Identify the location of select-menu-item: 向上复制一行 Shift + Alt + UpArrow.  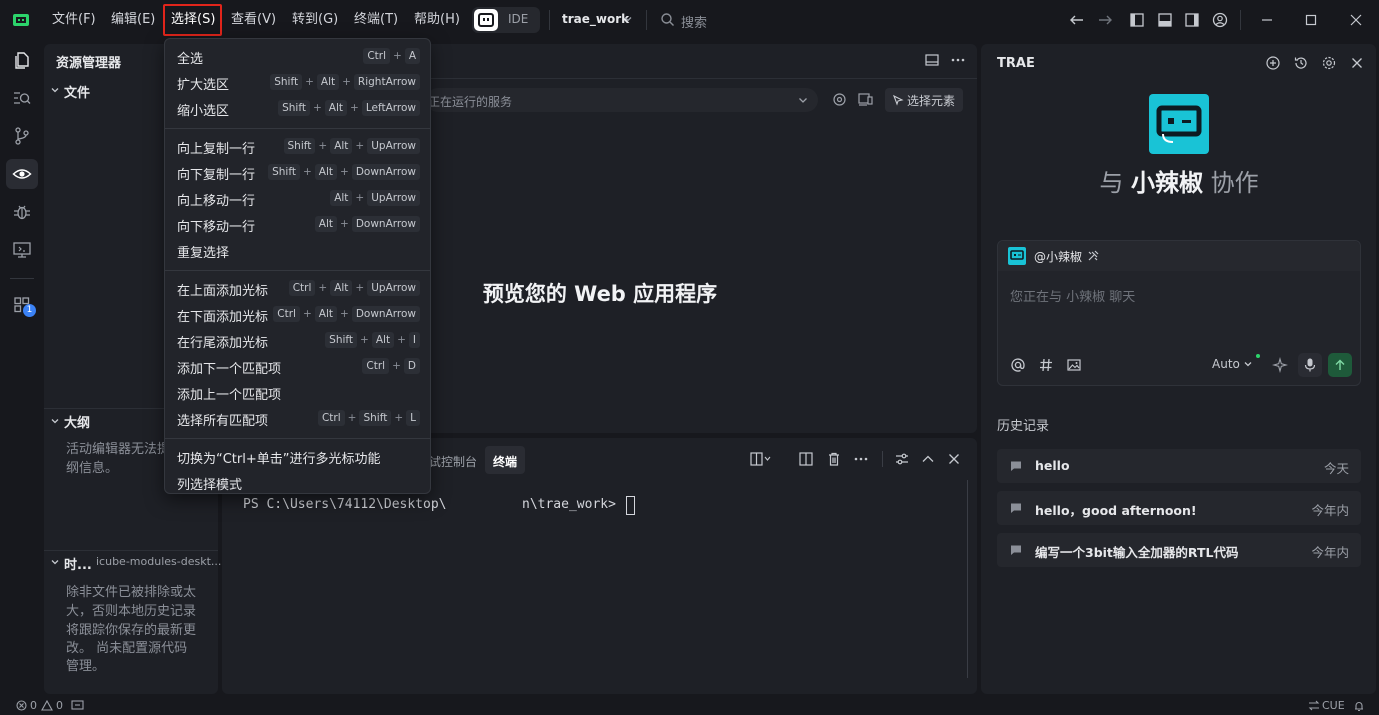
(298, 146).